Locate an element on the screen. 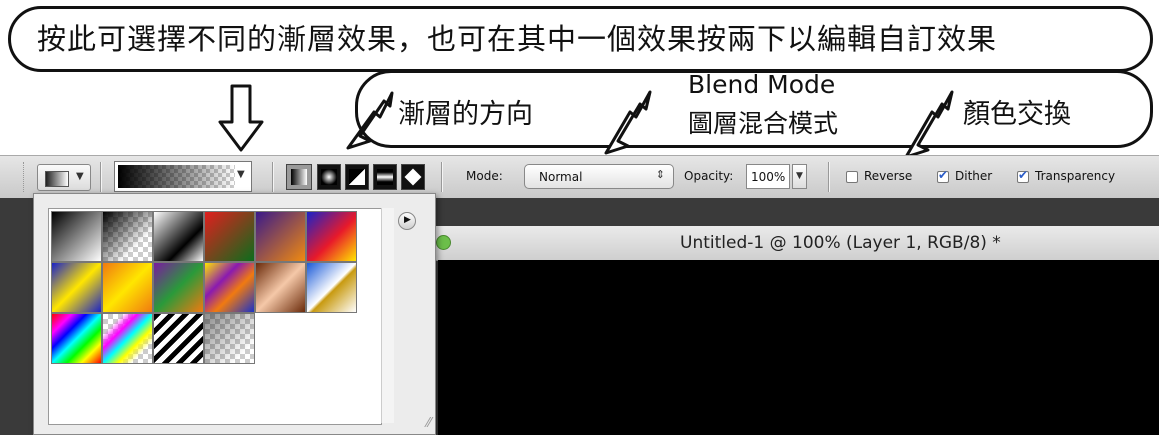  gradient-swatch-copper is located at coordinates (280, 287).